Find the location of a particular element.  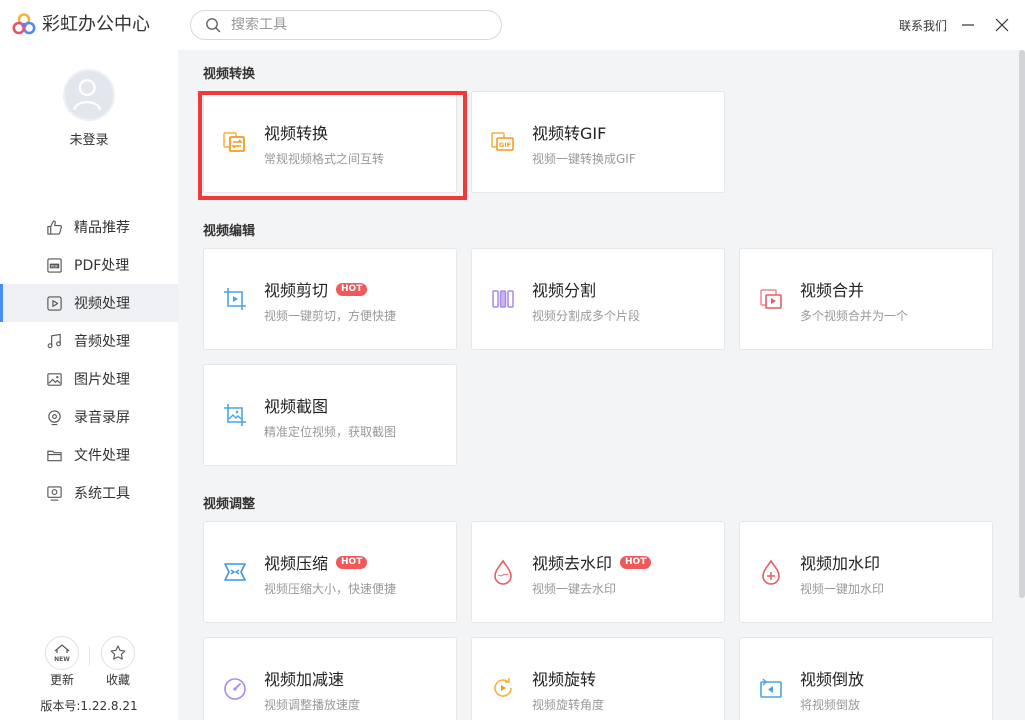

add-watermark-icon is located at coordinates (771, 572).